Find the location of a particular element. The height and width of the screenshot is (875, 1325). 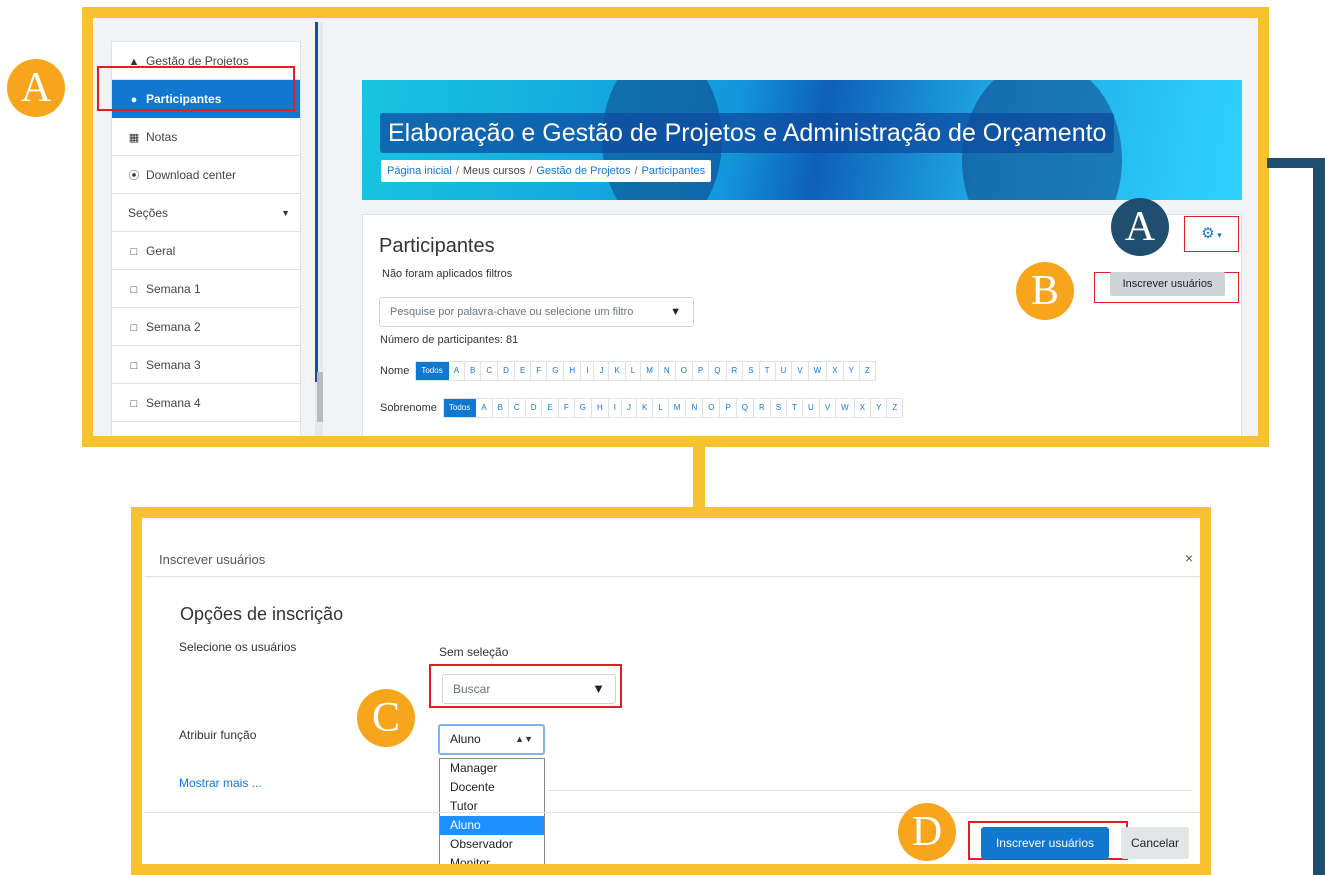

first-name-label: Nome is located at coordinates (395, 371).